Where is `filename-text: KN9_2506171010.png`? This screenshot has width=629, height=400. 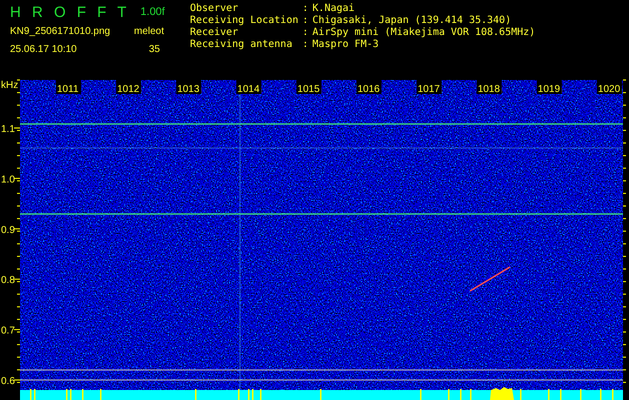
filename-text: KN9_2506171010.png is located at coordinates (60, 31).